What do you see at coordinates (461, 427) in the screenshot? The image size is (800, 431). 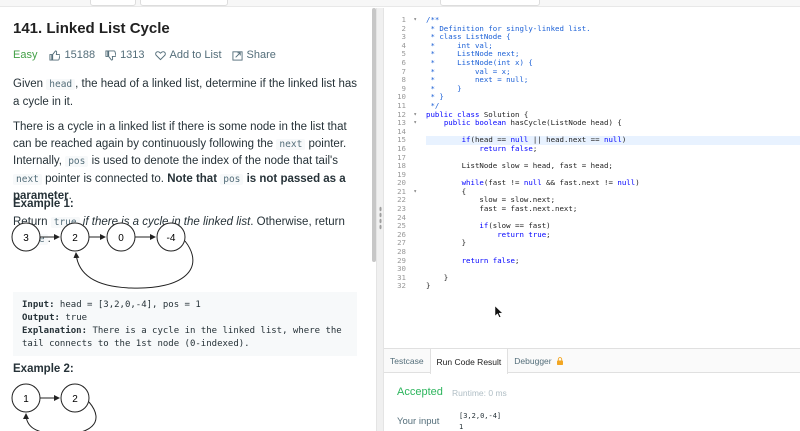 I see `input-line: 1` at bounding box center [461, 427].